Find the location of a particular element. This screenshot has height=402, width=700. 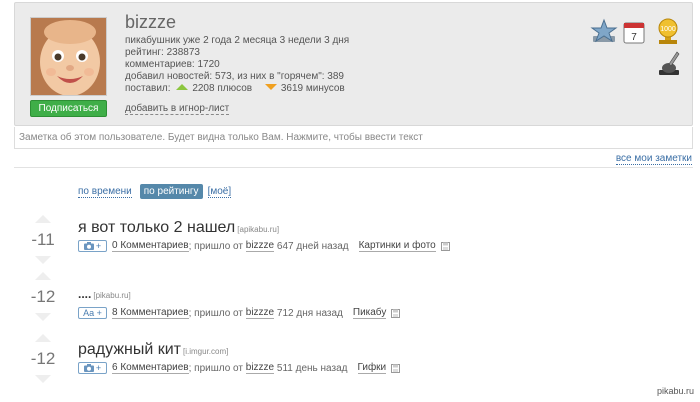

watermark: pikabu.ru is located at coordinates (675, 391).